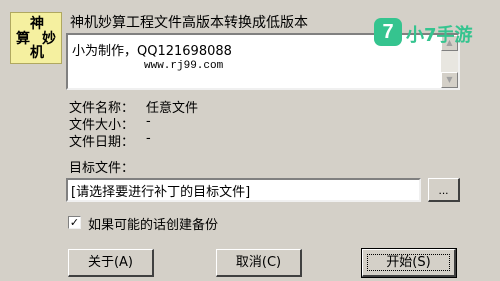  I want to click on watermark-badge-icon: 7, so click(388, 32).